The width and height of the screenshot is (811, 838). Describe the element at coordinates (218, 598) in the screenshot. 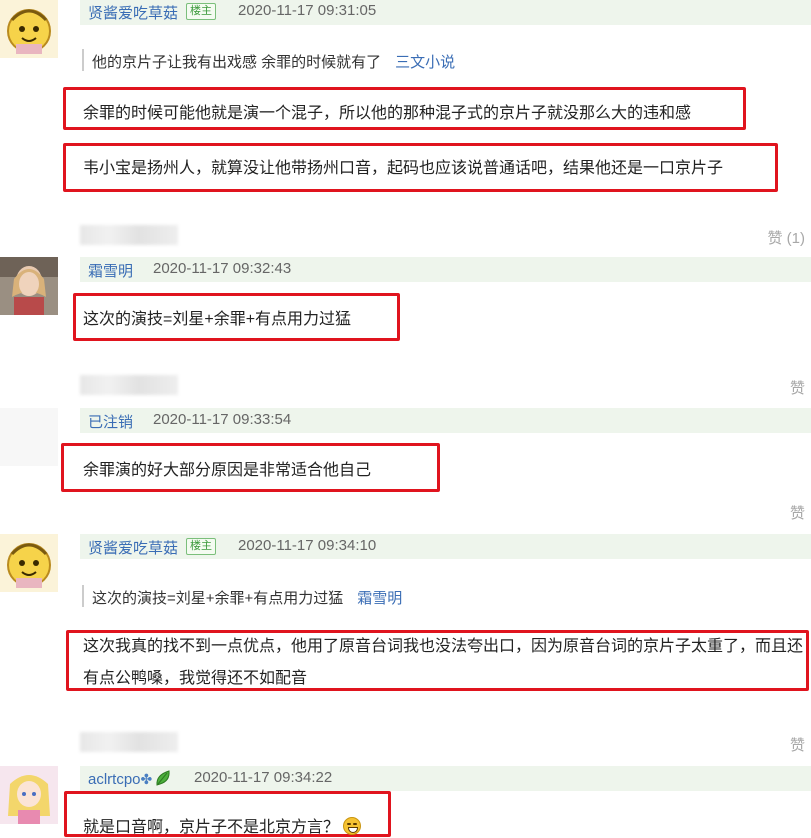

I see `quote-text: 这次的演技=刘星+余罪+有点用力过猛` at that location.